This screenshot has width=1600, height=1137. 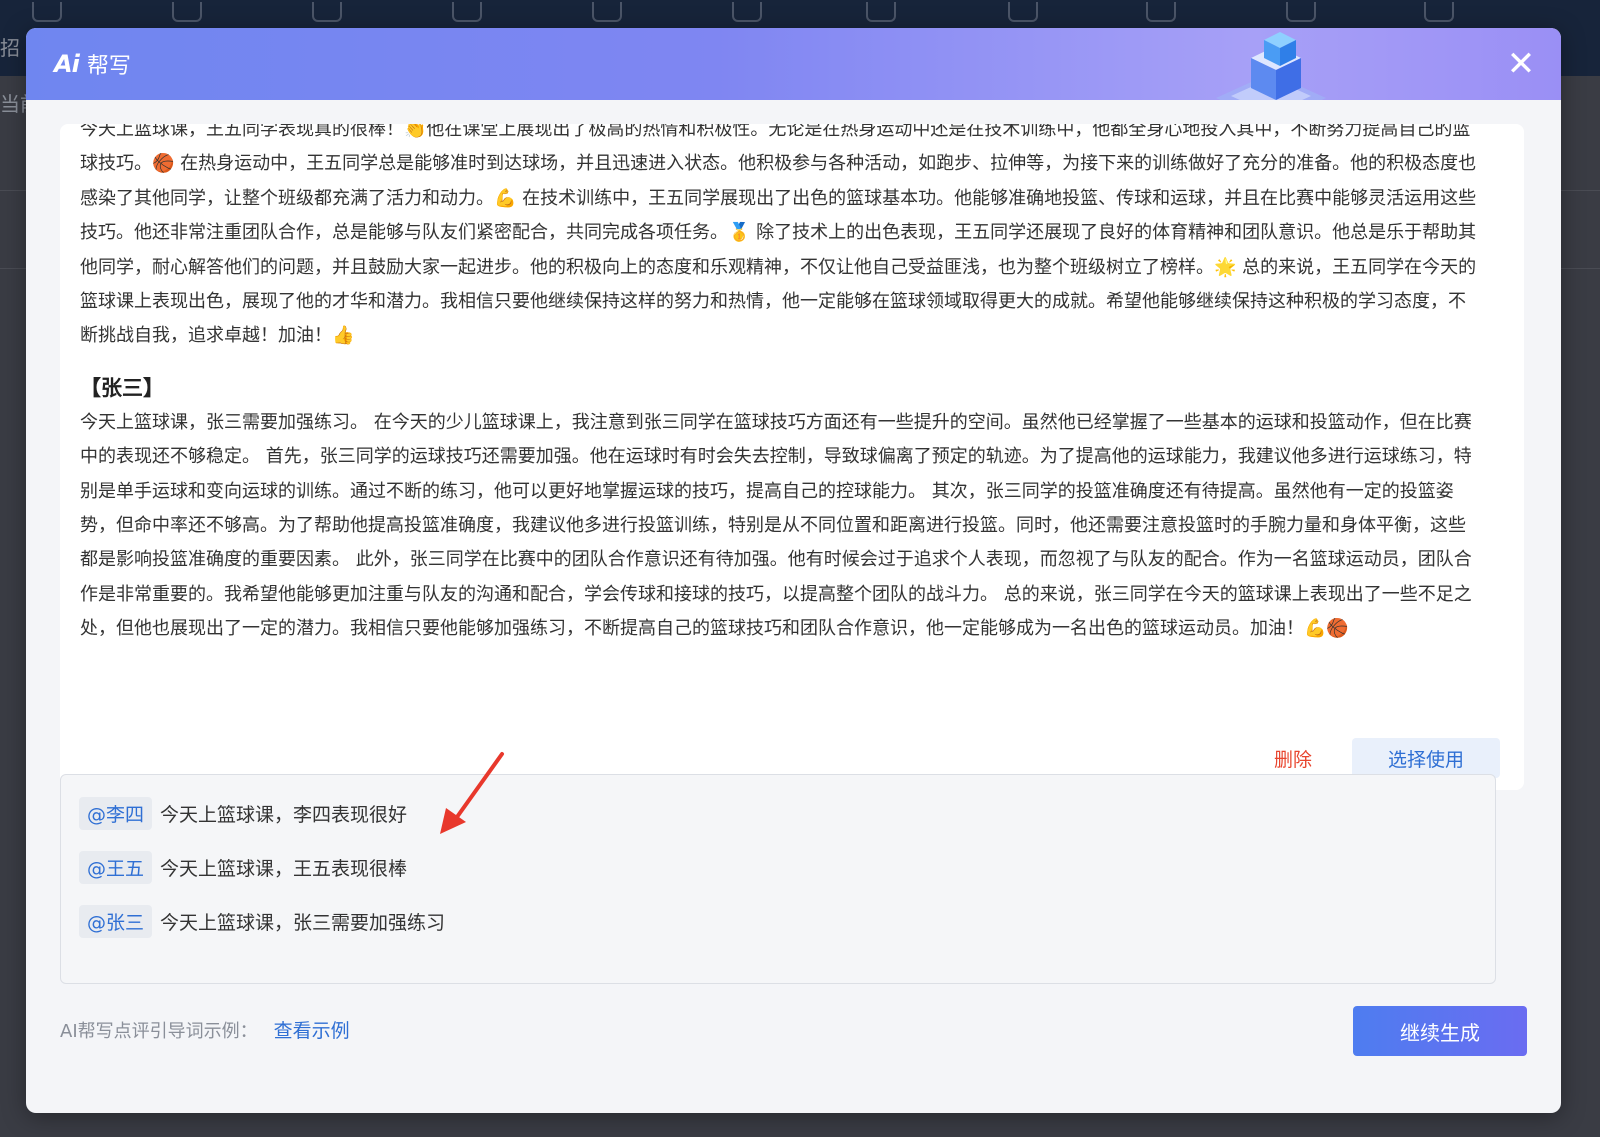 What do you see at coordinates (793, 64) in the screenshot?
I see `modal-header: Ai 帮写 ✕` at bounding box center [793, 64].